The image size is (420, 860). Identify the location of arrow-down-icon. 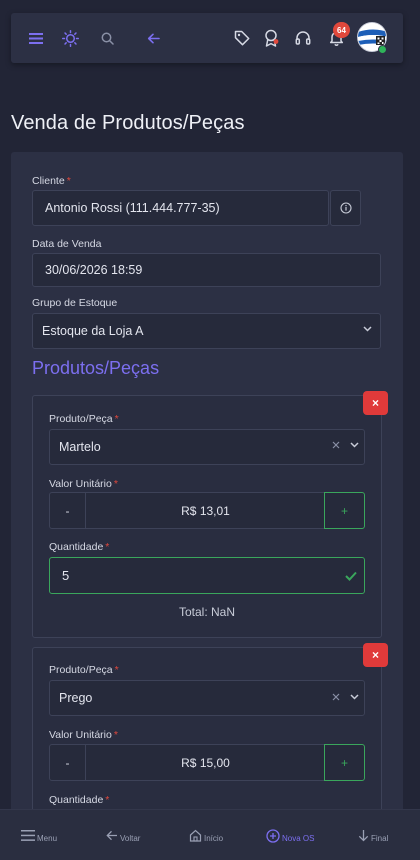
(363, 836).